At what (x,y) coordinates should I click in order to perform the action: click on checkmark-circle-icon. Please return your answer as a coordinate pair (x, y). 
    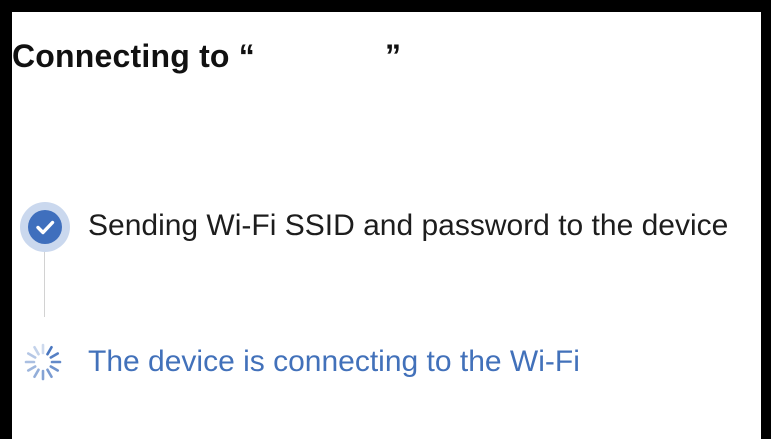
    Looking at the image, I should click on (45, 227).